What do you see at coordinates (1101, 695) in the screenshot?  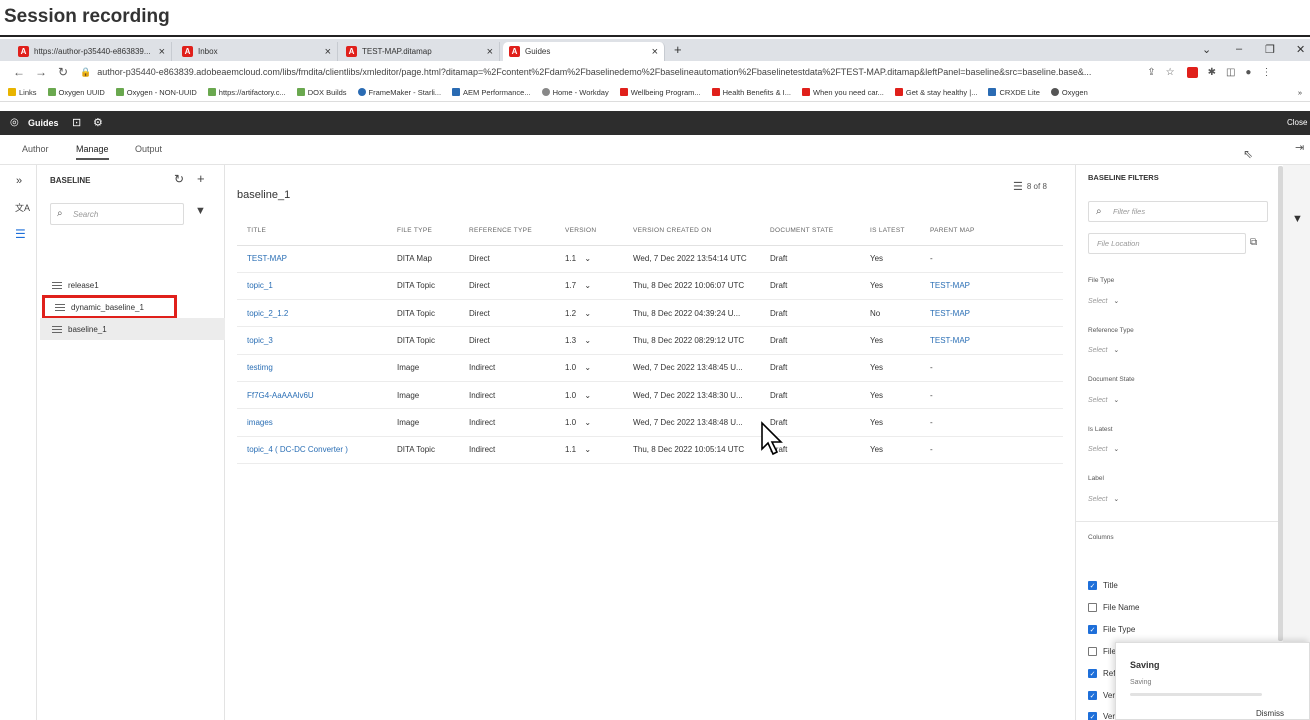 I see `column-checkbox-version: ✓ Ver` at bounding box center [1101, 695].